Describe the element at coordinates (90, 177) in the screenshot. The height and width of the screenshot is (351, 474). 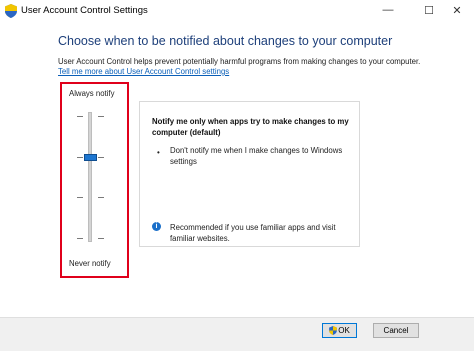
I see `slider-track` at that location.